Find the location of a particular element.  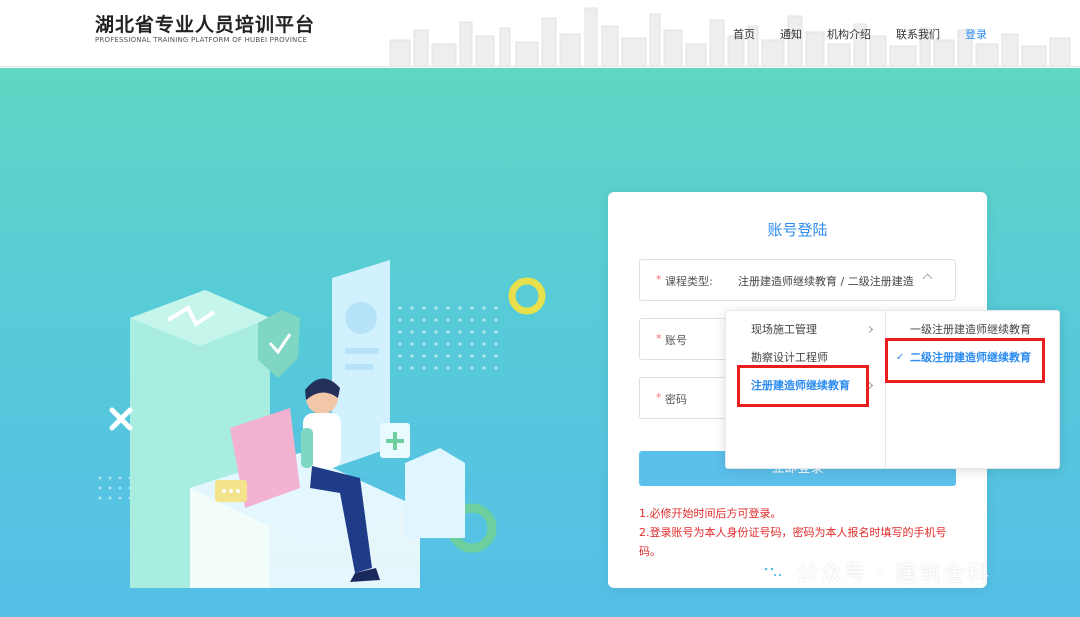

main-nav: 首页 通知 机构介绍 联系我们 登录 is located at coordinates (847, 34).